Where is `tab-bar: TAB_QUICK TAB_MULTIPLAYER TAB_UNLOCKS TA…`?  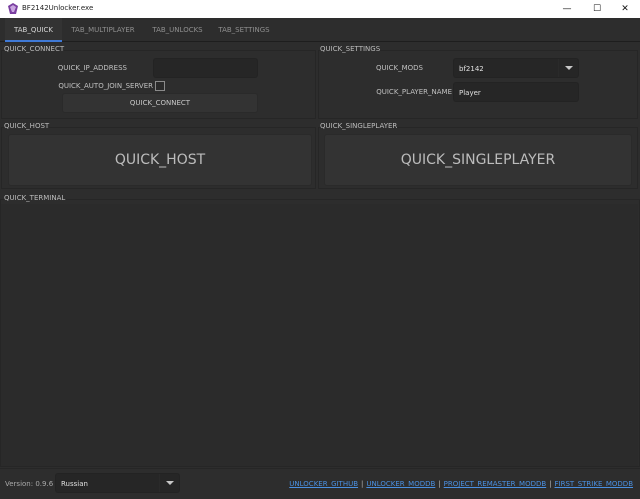
tab-bar: TAB_QUICK TAB_MULTIPLAYER TAB_UNLOCKS TA… is located at coordinates (320, 30).